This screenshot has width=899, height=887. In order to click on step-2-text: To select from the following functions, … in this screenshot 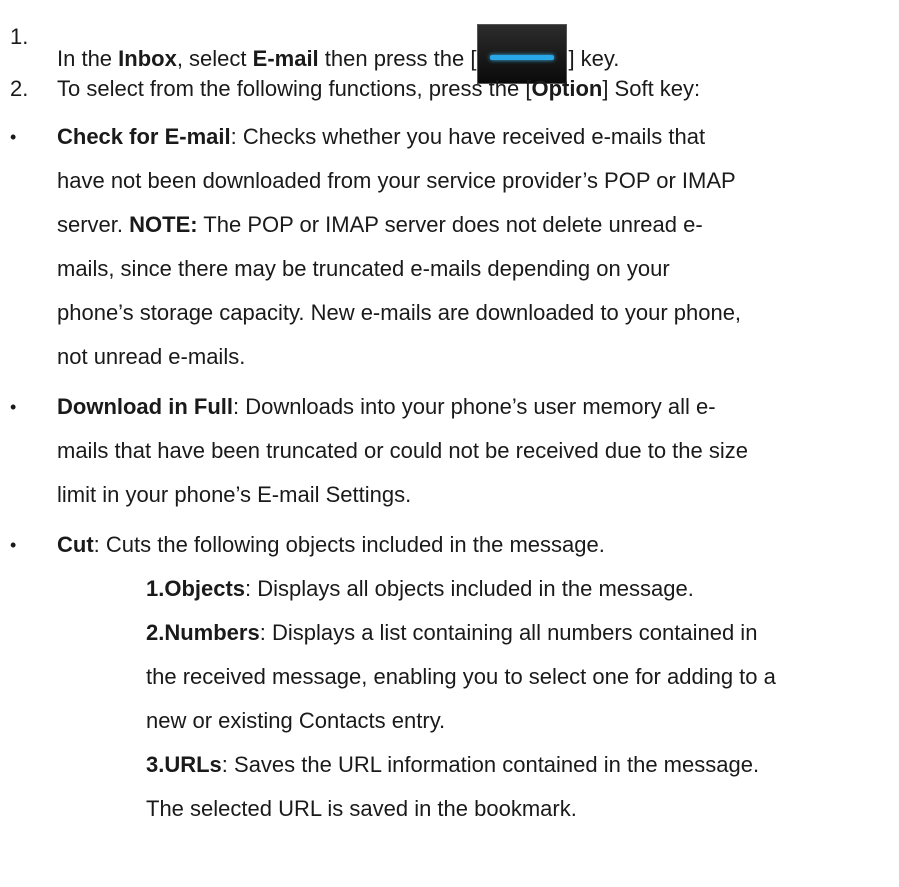, I will do `click(379, 88)`.